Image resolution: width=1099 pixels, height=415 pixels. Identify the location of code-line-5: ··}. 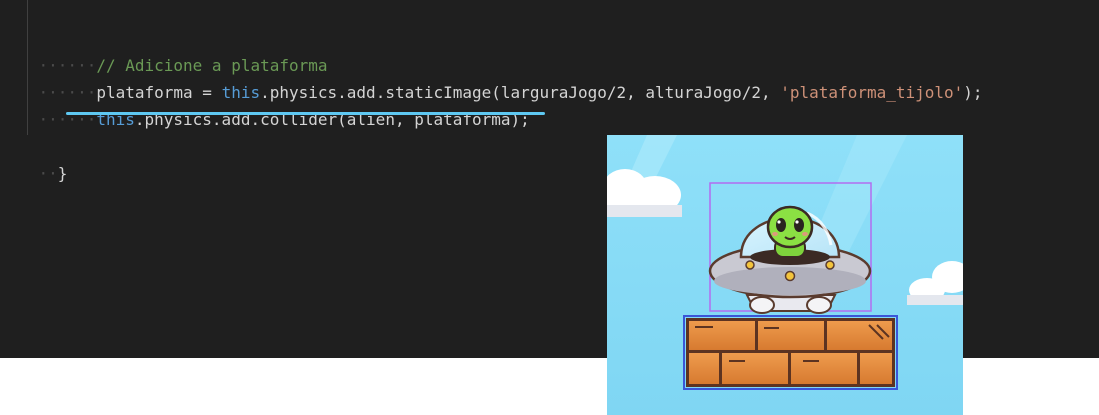
(34, 159).